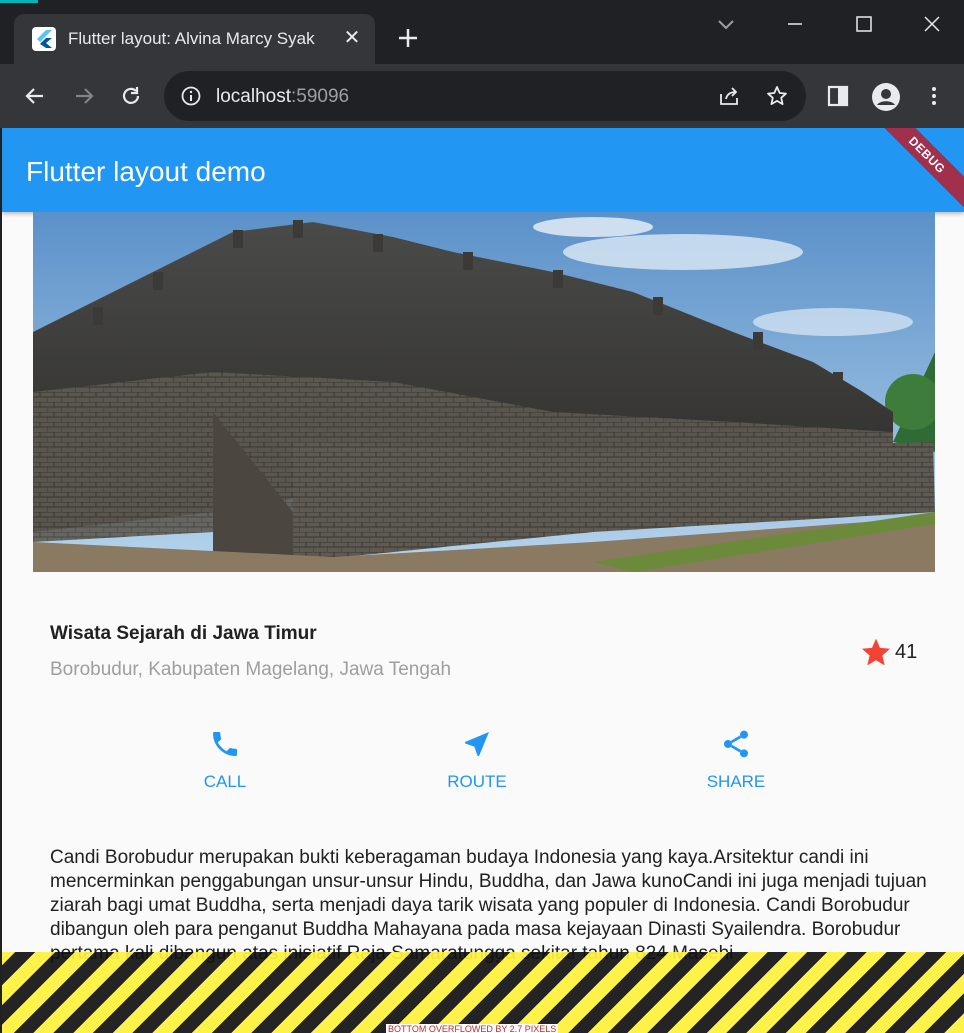  What do you see at coordinates (886, 97) in the screenshot?
I see `profile-avatar-icon` at bounding box center [886, 97].